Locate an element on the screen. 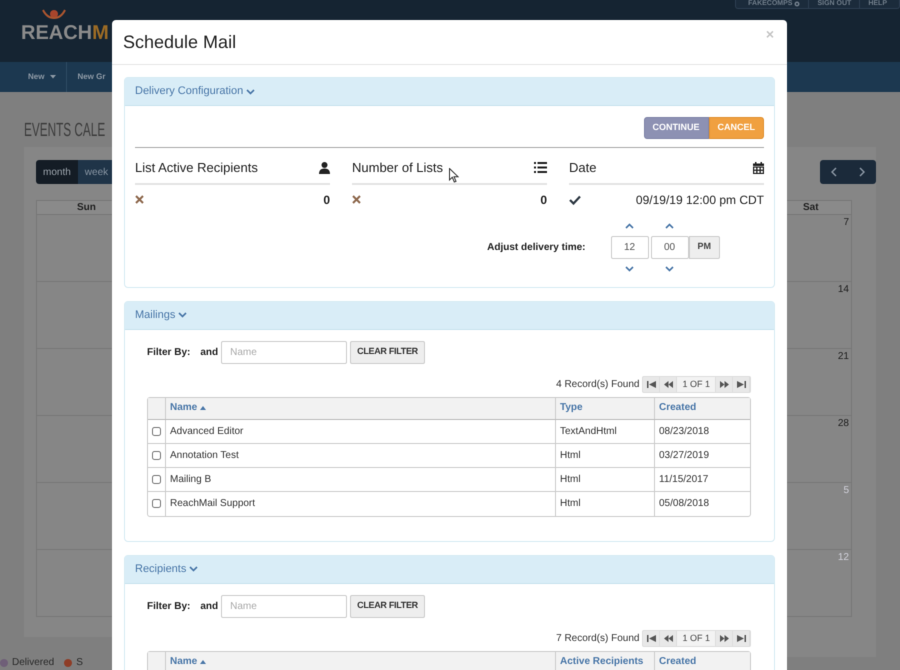  day-number: 21 is located at coordinates (843, 357).